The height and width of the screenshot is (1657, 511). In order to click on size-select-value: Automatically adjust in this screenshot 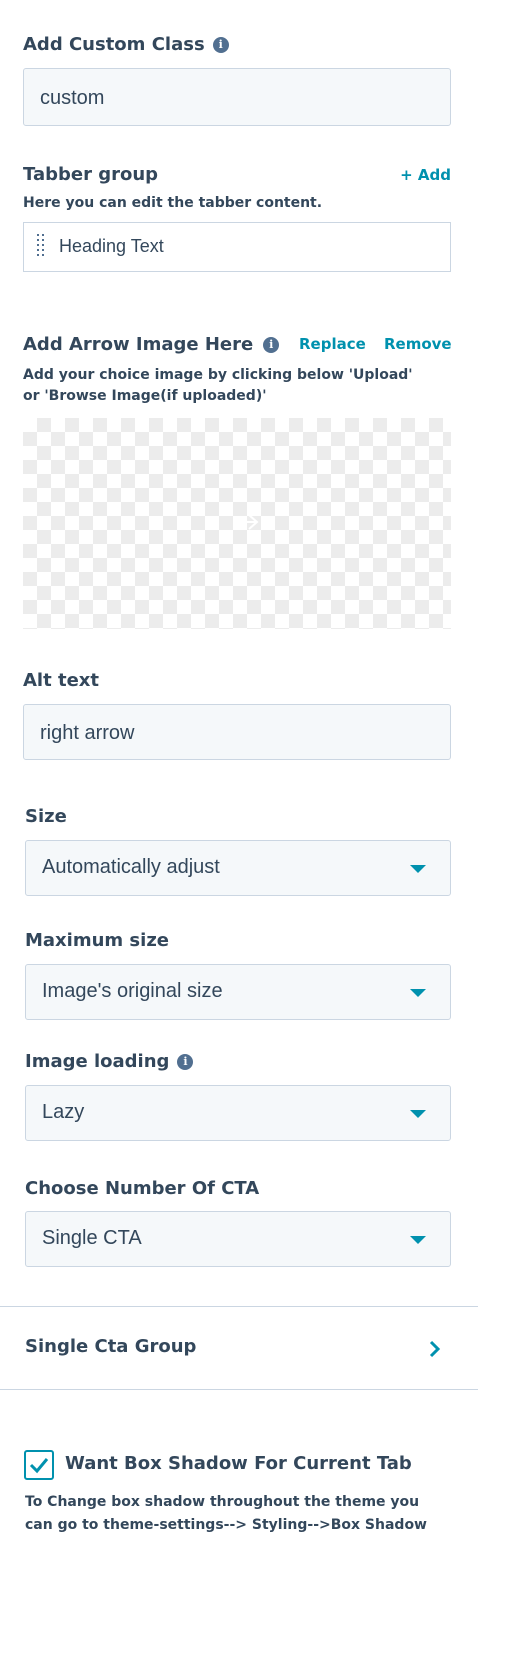, I will do `click(131, 867)`.